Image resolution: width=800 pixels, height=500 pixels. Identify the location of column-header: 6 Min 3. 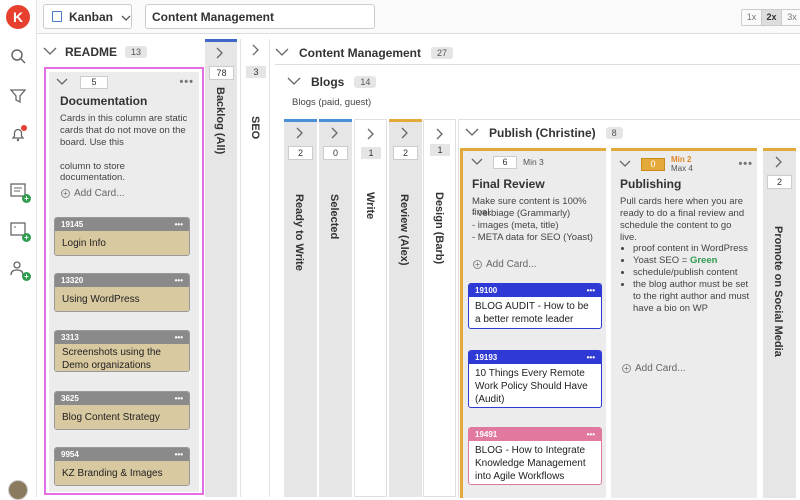
(536, 162).